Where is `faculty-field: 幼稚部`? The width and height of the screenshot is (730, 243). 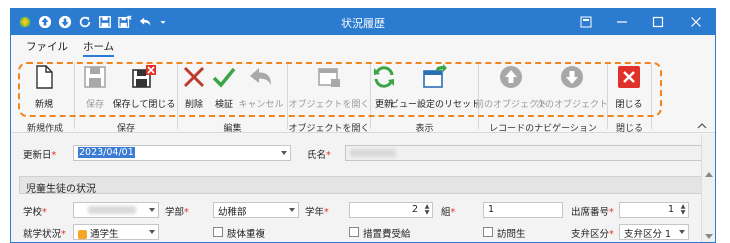 faculty-field: 幼稚部 is located at coordinates (256, 210).